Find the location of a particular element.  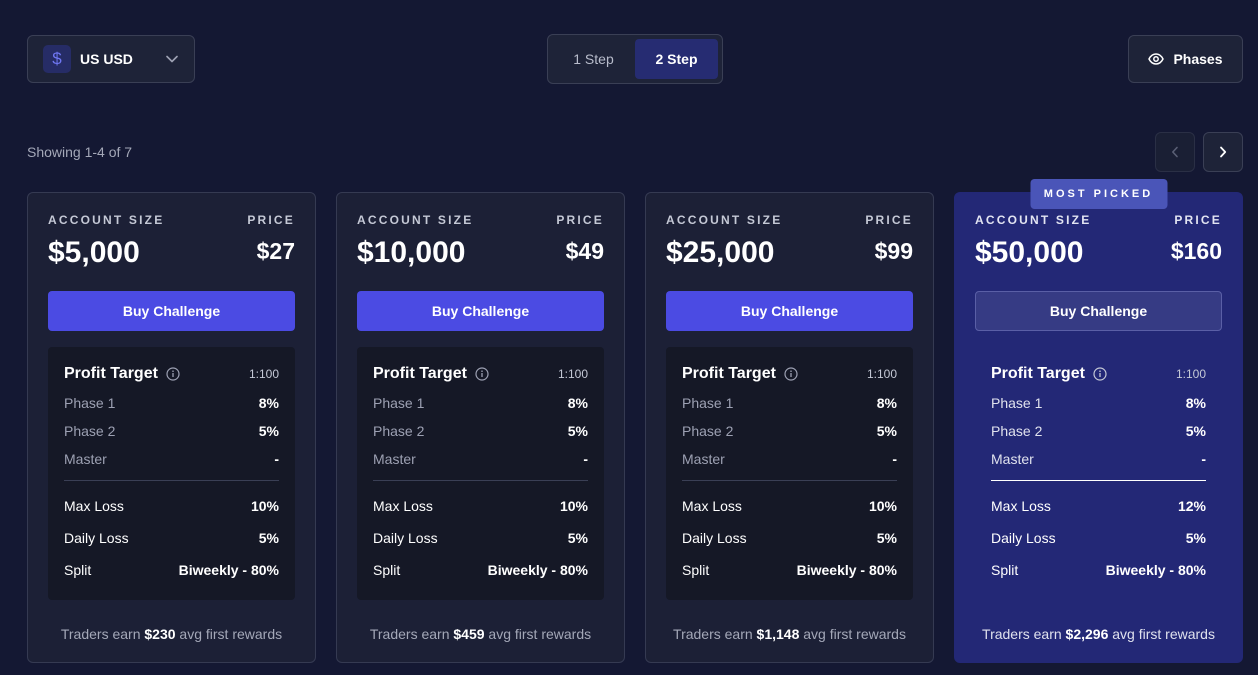

prev-page-button is located at coordinates (1175, 152).